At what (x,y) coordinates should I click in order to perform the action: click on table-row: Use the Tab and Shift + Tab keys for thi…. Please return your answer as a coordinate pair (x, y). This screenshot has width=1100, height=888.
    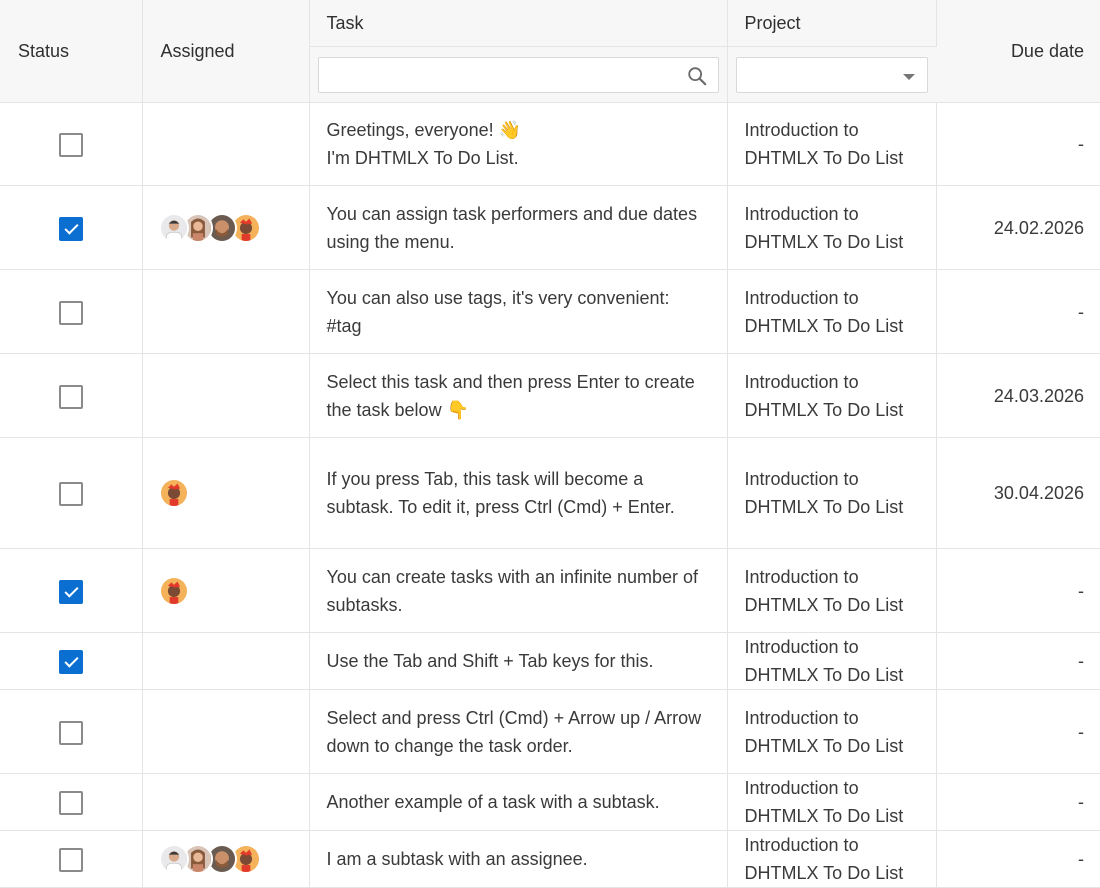
    Looking at the image, I should click on (550, 661).